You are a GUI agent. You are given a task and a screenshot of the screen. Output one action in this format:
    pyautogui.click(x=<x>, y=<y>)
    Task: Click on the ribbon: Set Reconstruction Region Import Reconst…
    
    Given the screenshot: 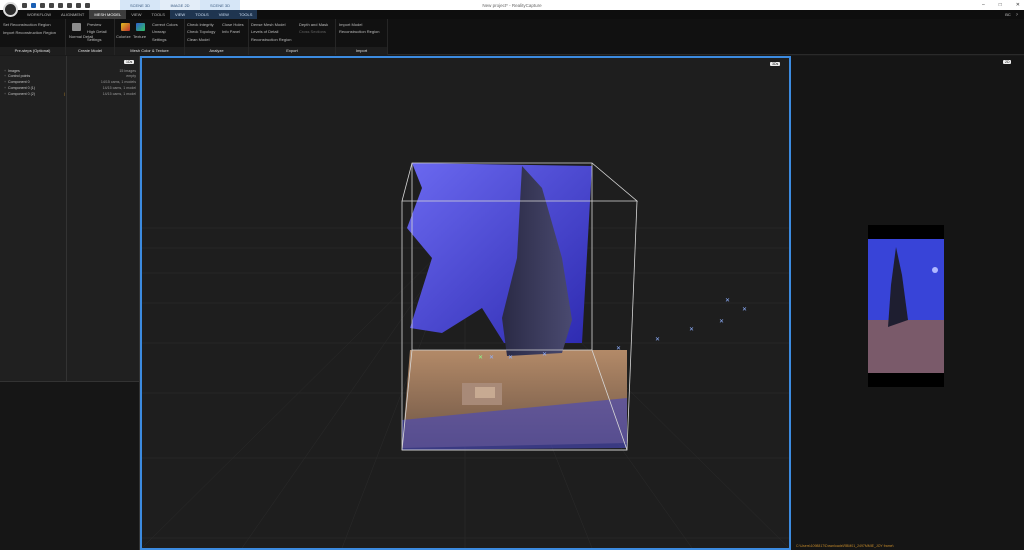 What is the action you would take?
    pyautogui.click(x=512, y=37)
    